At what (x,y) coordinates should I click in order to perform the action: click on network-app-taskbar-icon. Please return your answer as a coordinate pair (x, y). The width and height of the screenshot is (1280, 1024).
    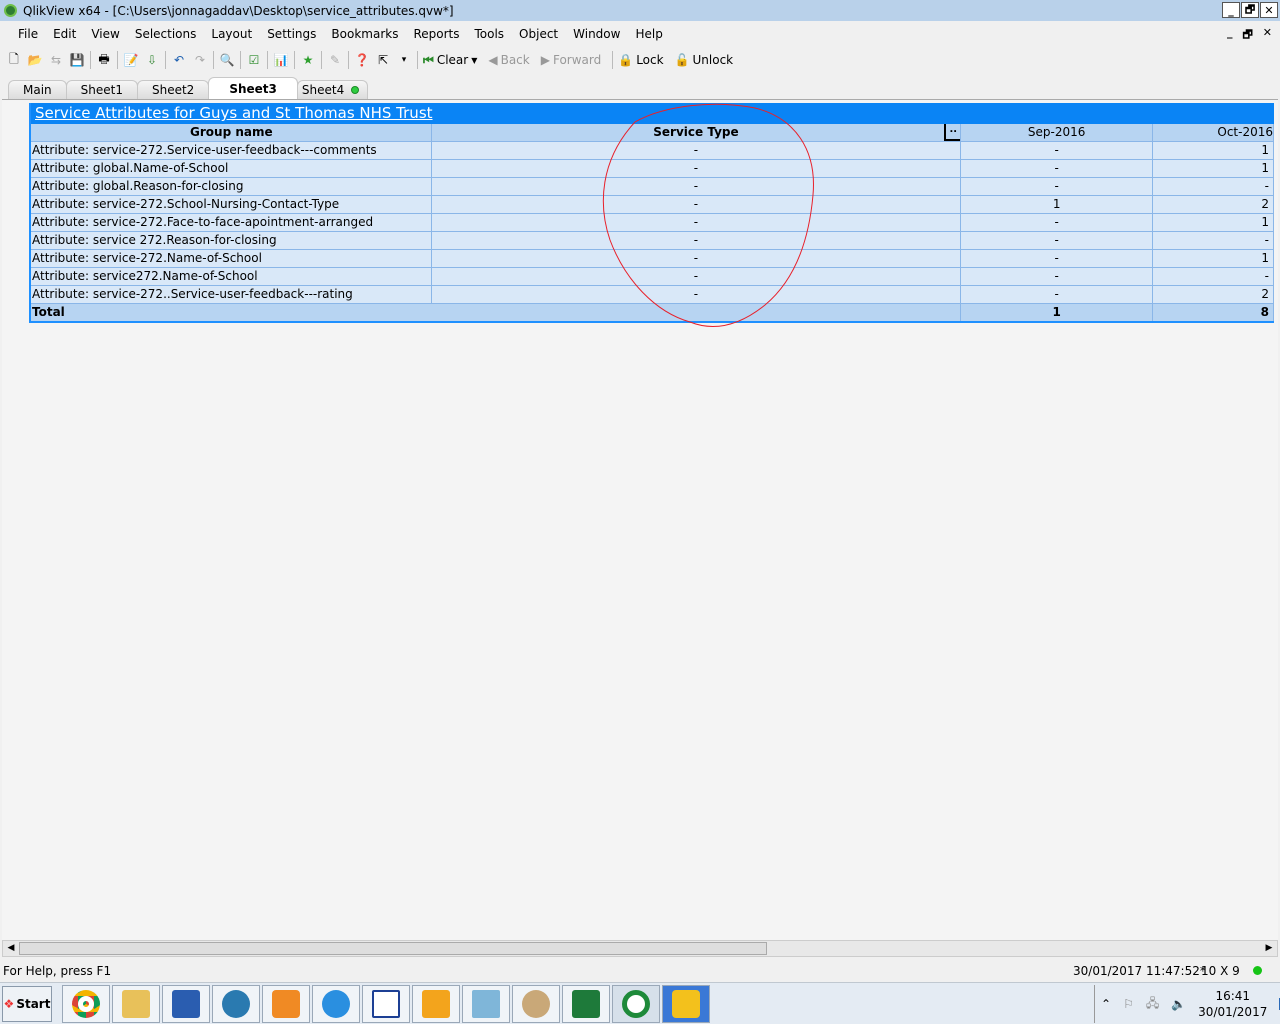
    Looking at the image, I should click on (236, 1004).